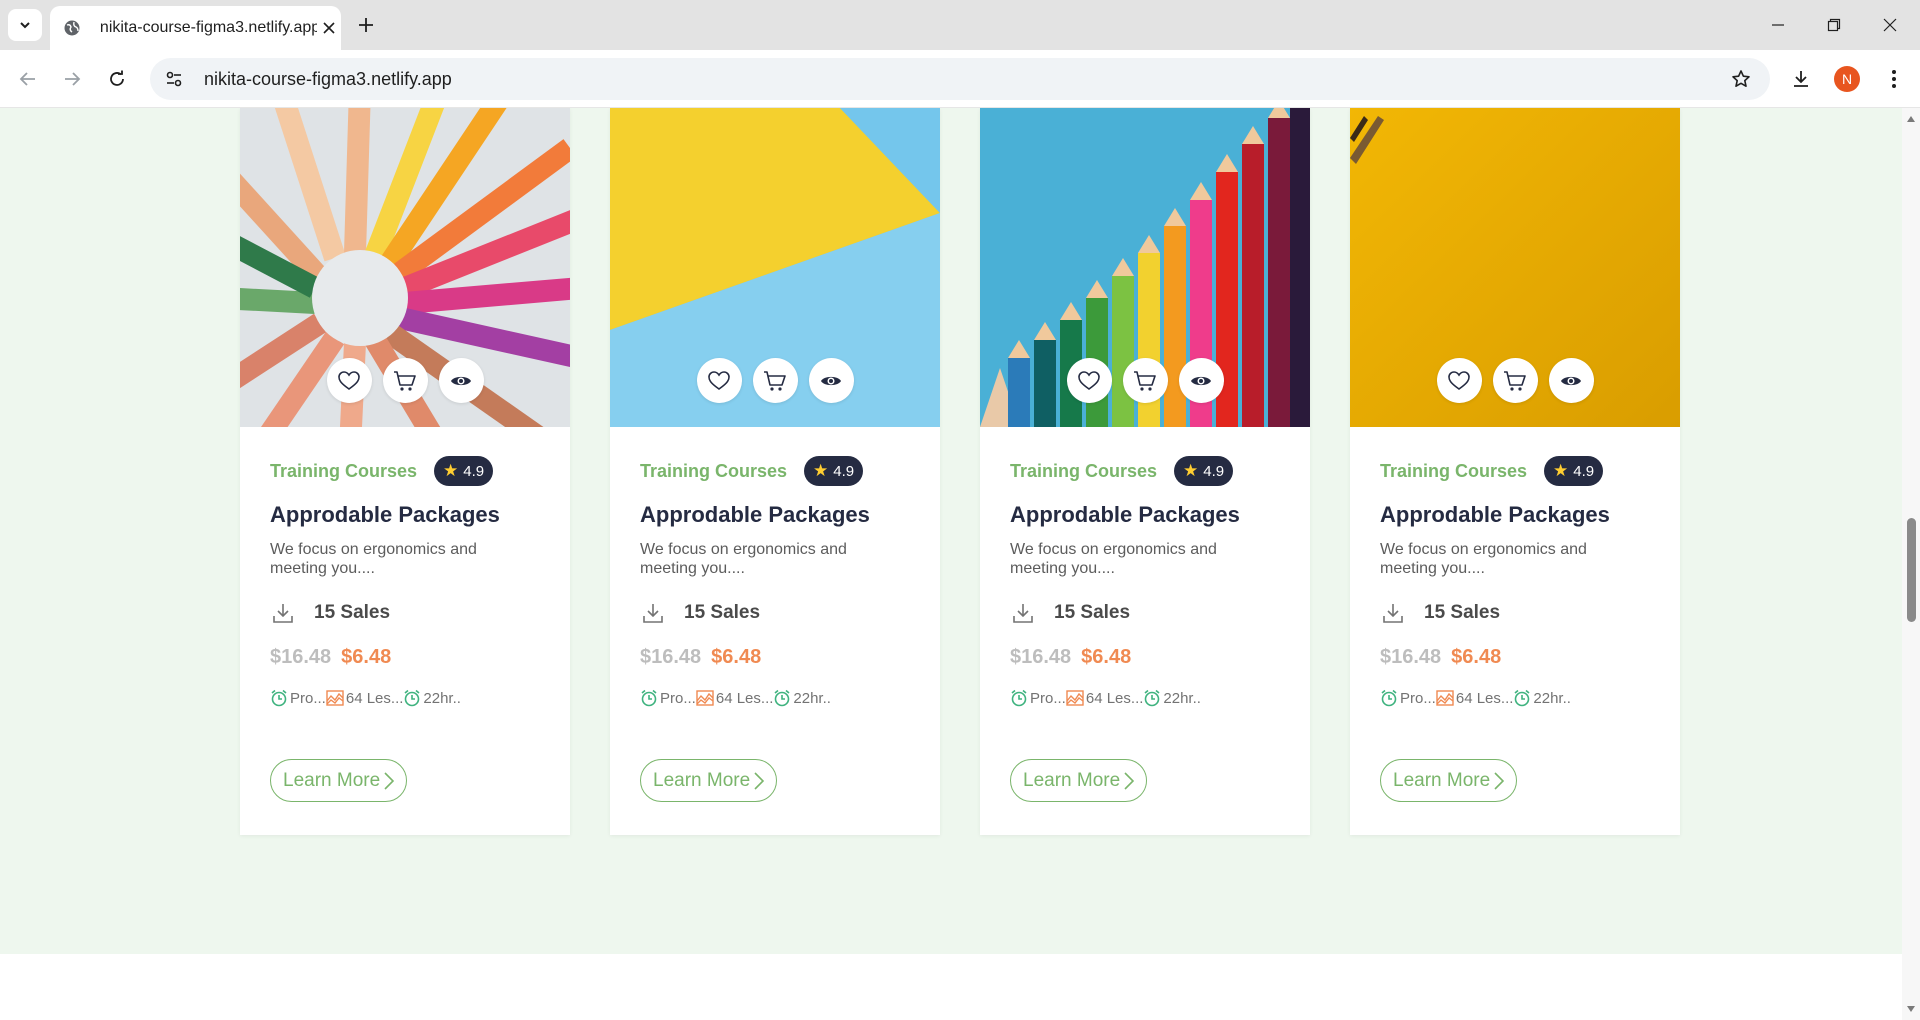 This screenshot has width=1920, height=1020. I want to click on bookmark-star-icon, so click(1741, 79).